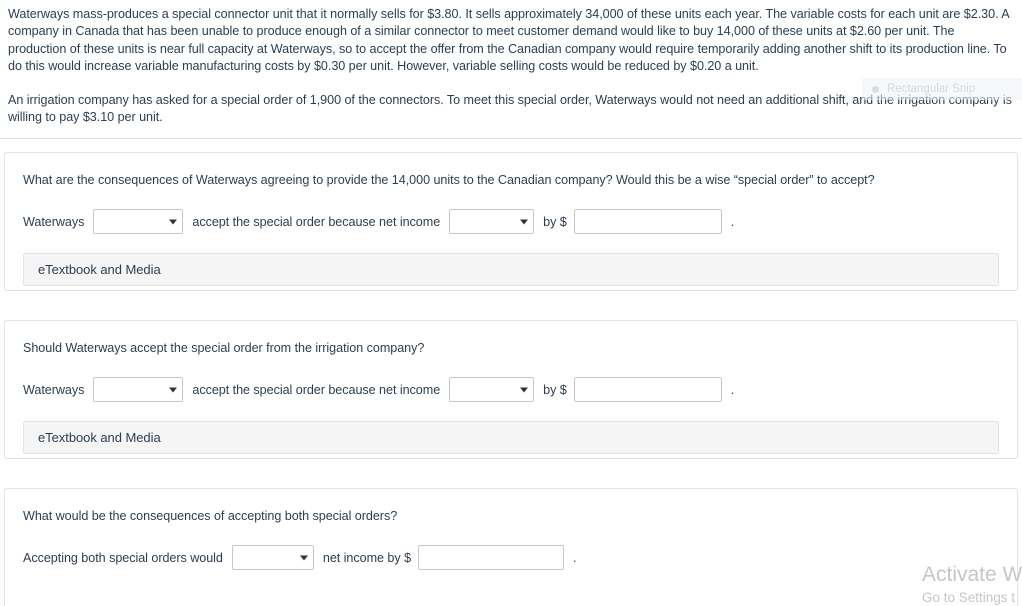  I want to click on answer-trailing-punctuation-2: ., so click(732, 389).